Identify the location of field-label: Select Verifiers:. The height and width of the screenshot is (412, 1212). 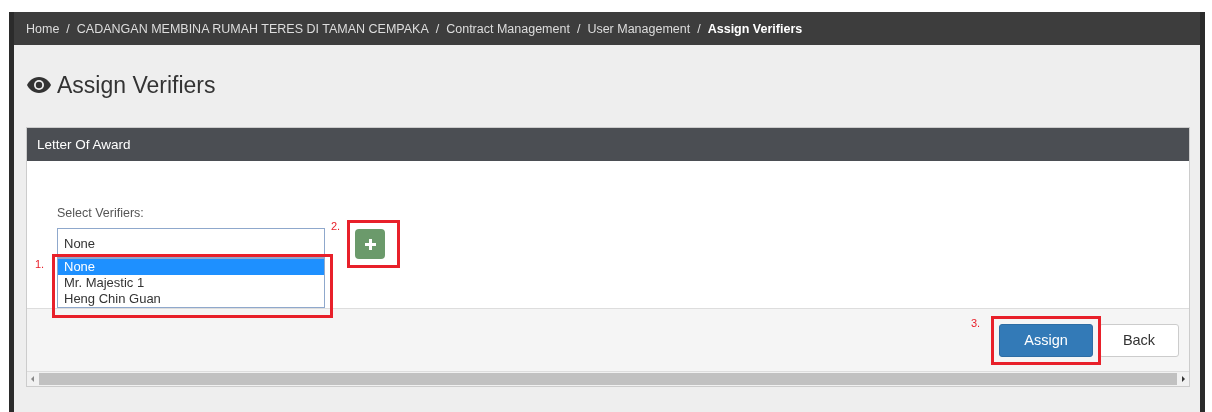
(101, 213).